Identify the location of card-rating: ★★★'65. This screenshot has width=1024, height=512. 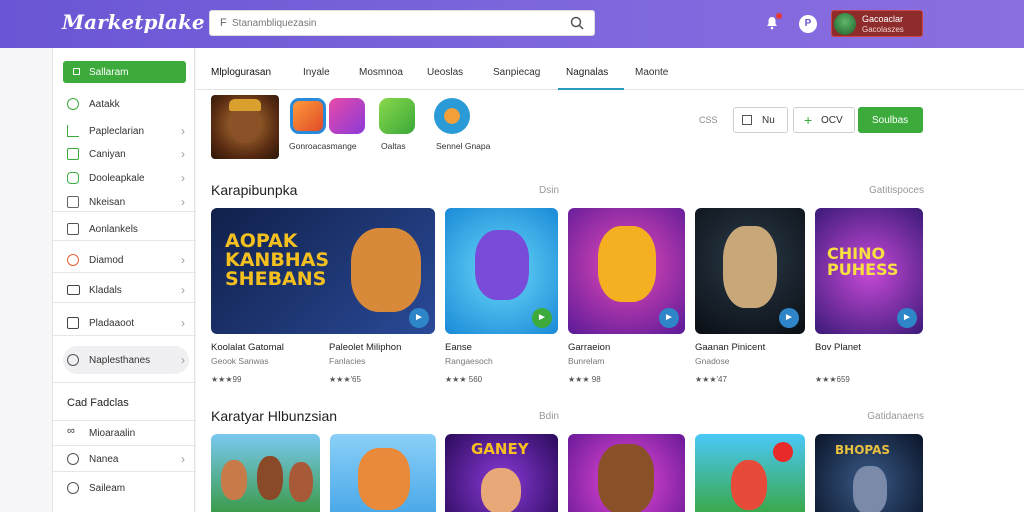
(345, 379).